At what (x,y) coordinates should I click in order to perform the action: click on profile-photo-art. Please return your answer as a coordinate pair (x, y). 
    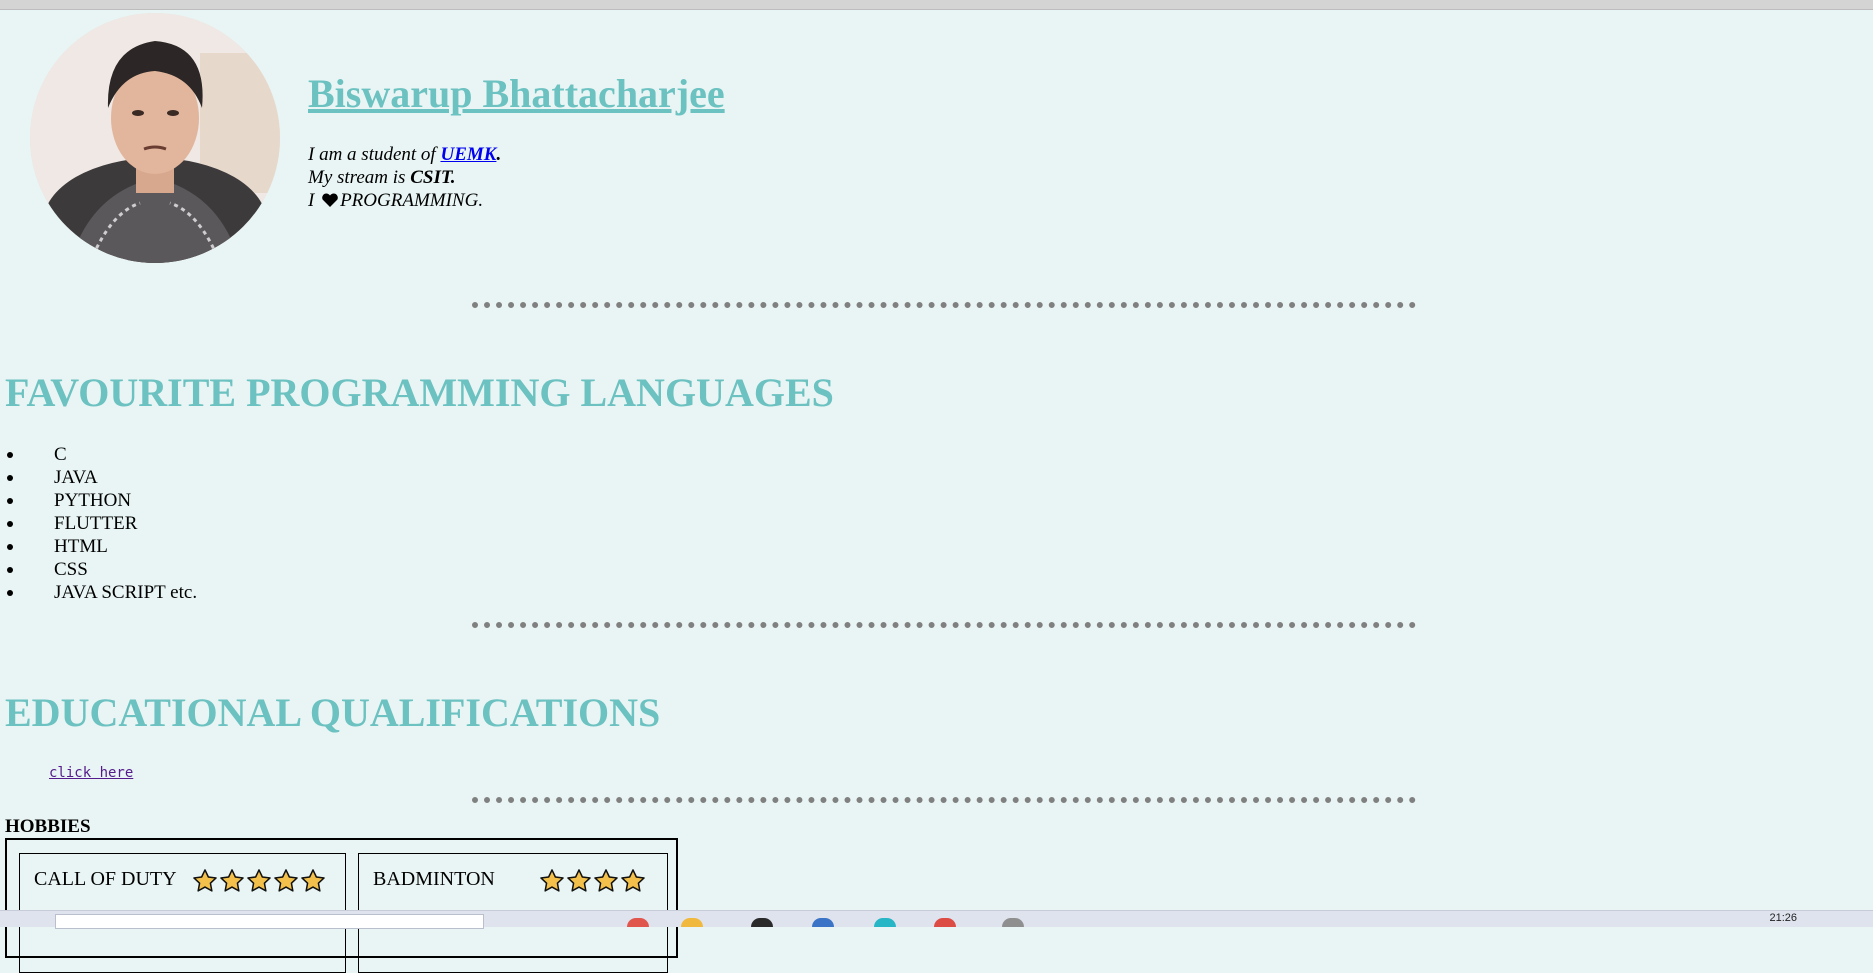
    Looking at the image, I should click on (155, 138).